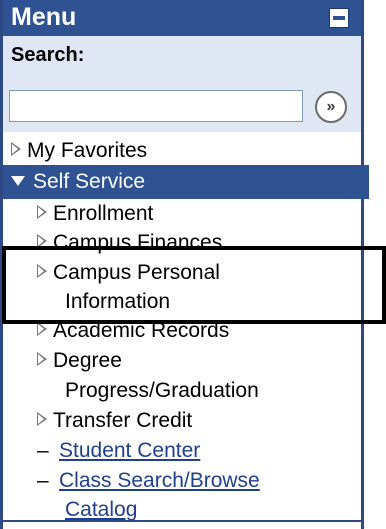 The width and height of the screenshot is (386, 529). I want to click on collapse-icon, so click(339, 18).